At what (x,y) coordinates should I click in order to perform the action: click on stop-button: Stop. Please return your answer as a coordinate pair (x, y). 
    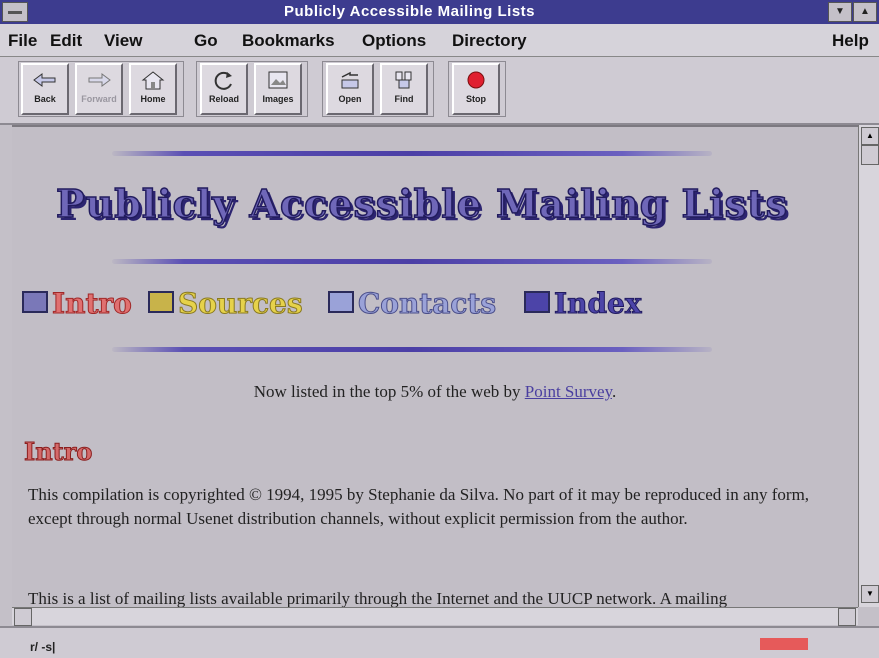
    Looking at the image, I should click on (476, 89).